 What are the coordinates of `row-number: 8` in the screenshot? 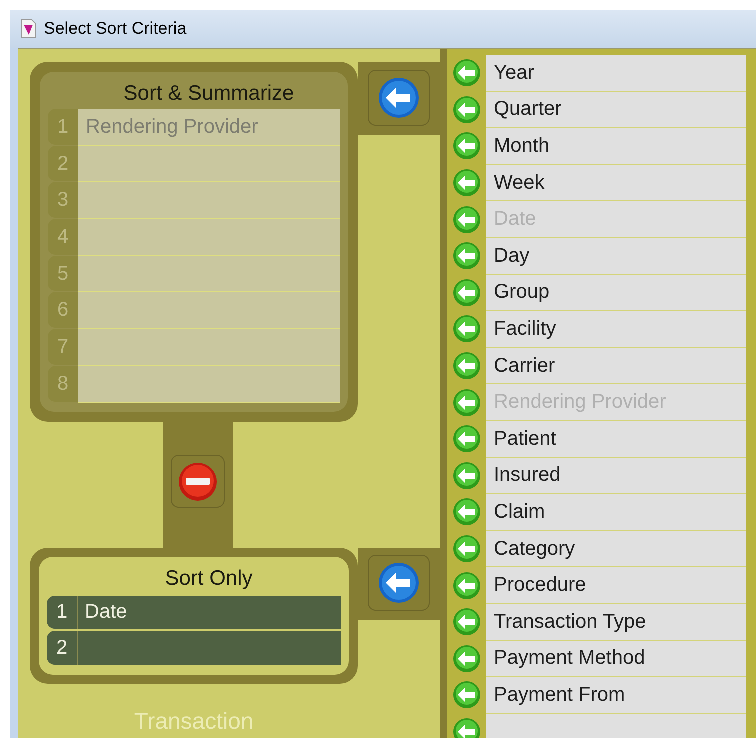 It's located at (63, 384).